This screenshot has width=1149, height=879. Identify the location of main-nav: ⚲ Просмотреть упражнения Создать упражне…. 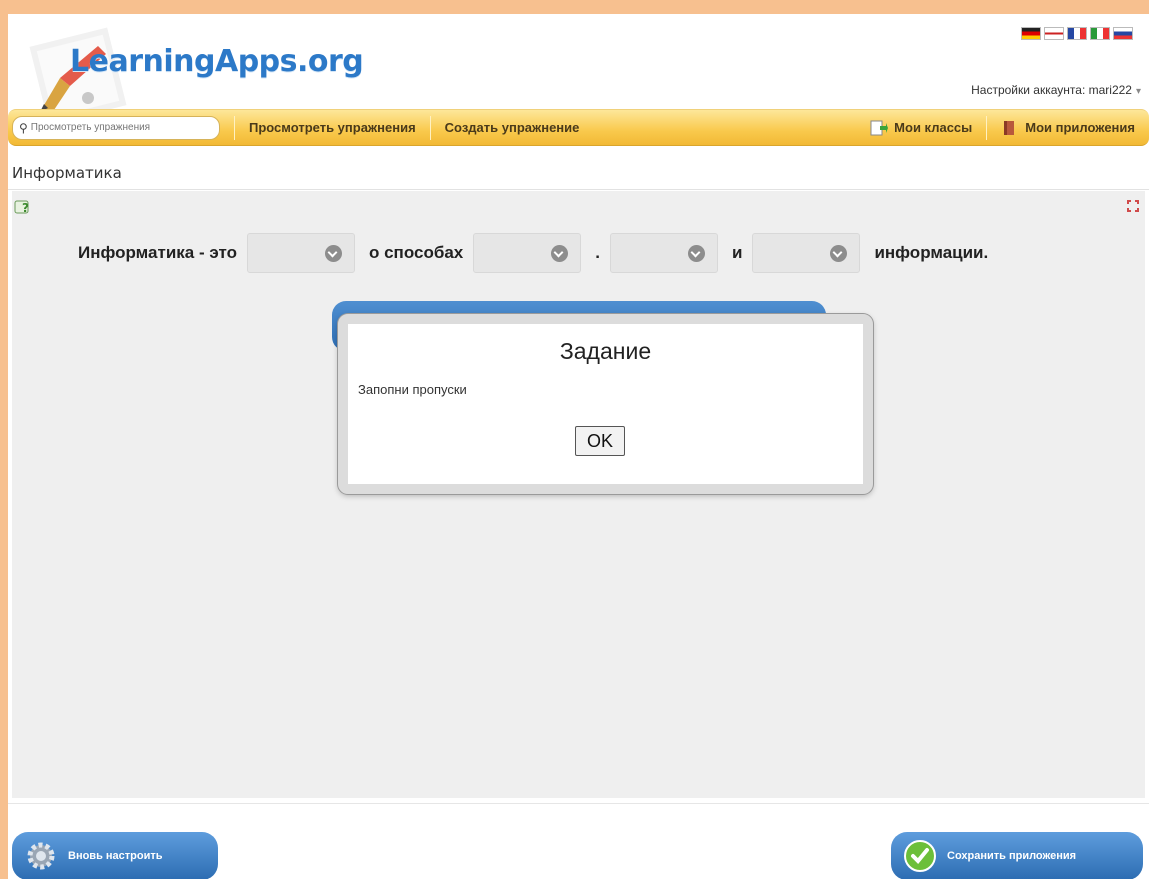
(578, 127).